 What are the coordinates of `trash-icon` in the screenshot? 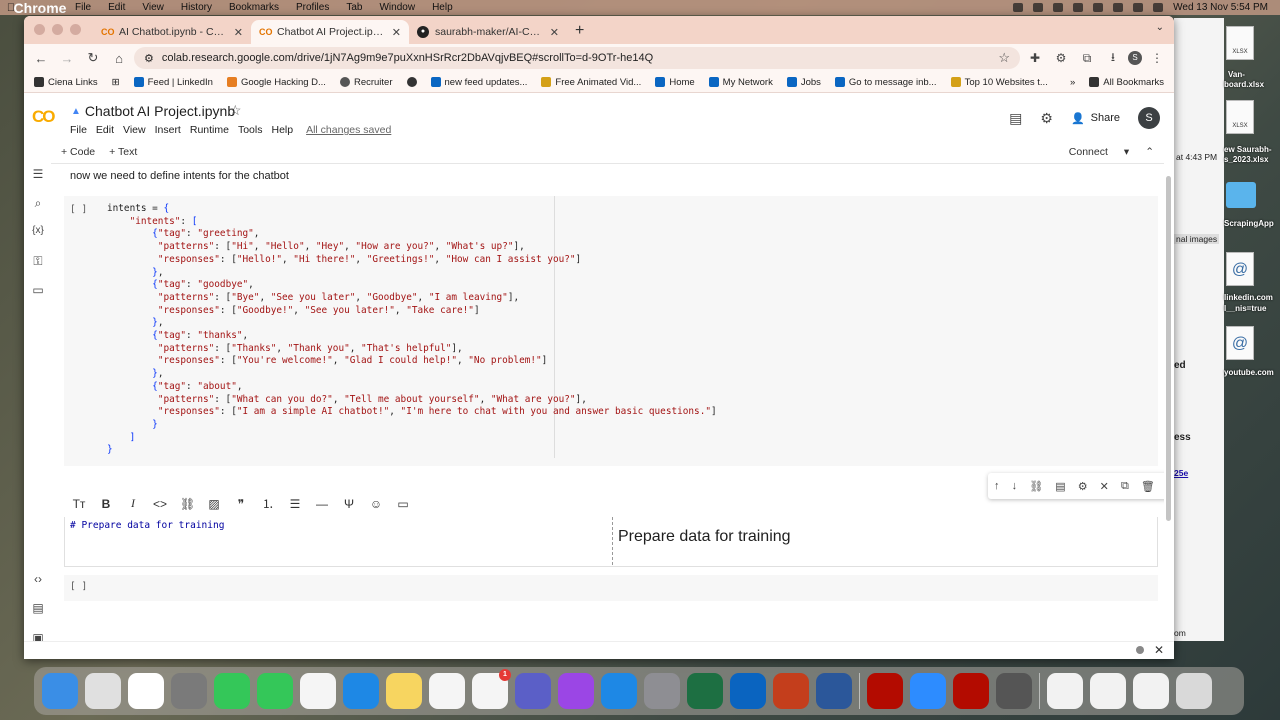 It's located at (1194, 691).